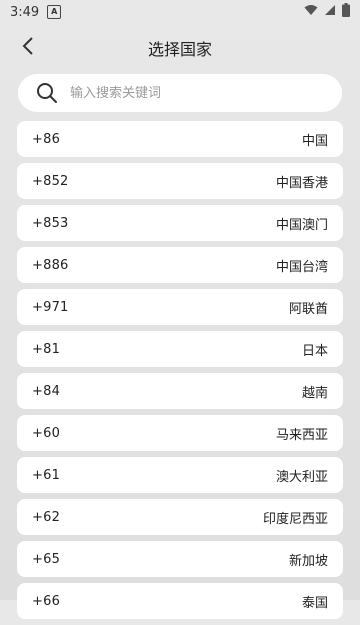 This screenshot has width=360, height=625. Describe the element at coordinates (180, 307) in the screenshot. I see `country-item: +971 阿联酋` at that location.